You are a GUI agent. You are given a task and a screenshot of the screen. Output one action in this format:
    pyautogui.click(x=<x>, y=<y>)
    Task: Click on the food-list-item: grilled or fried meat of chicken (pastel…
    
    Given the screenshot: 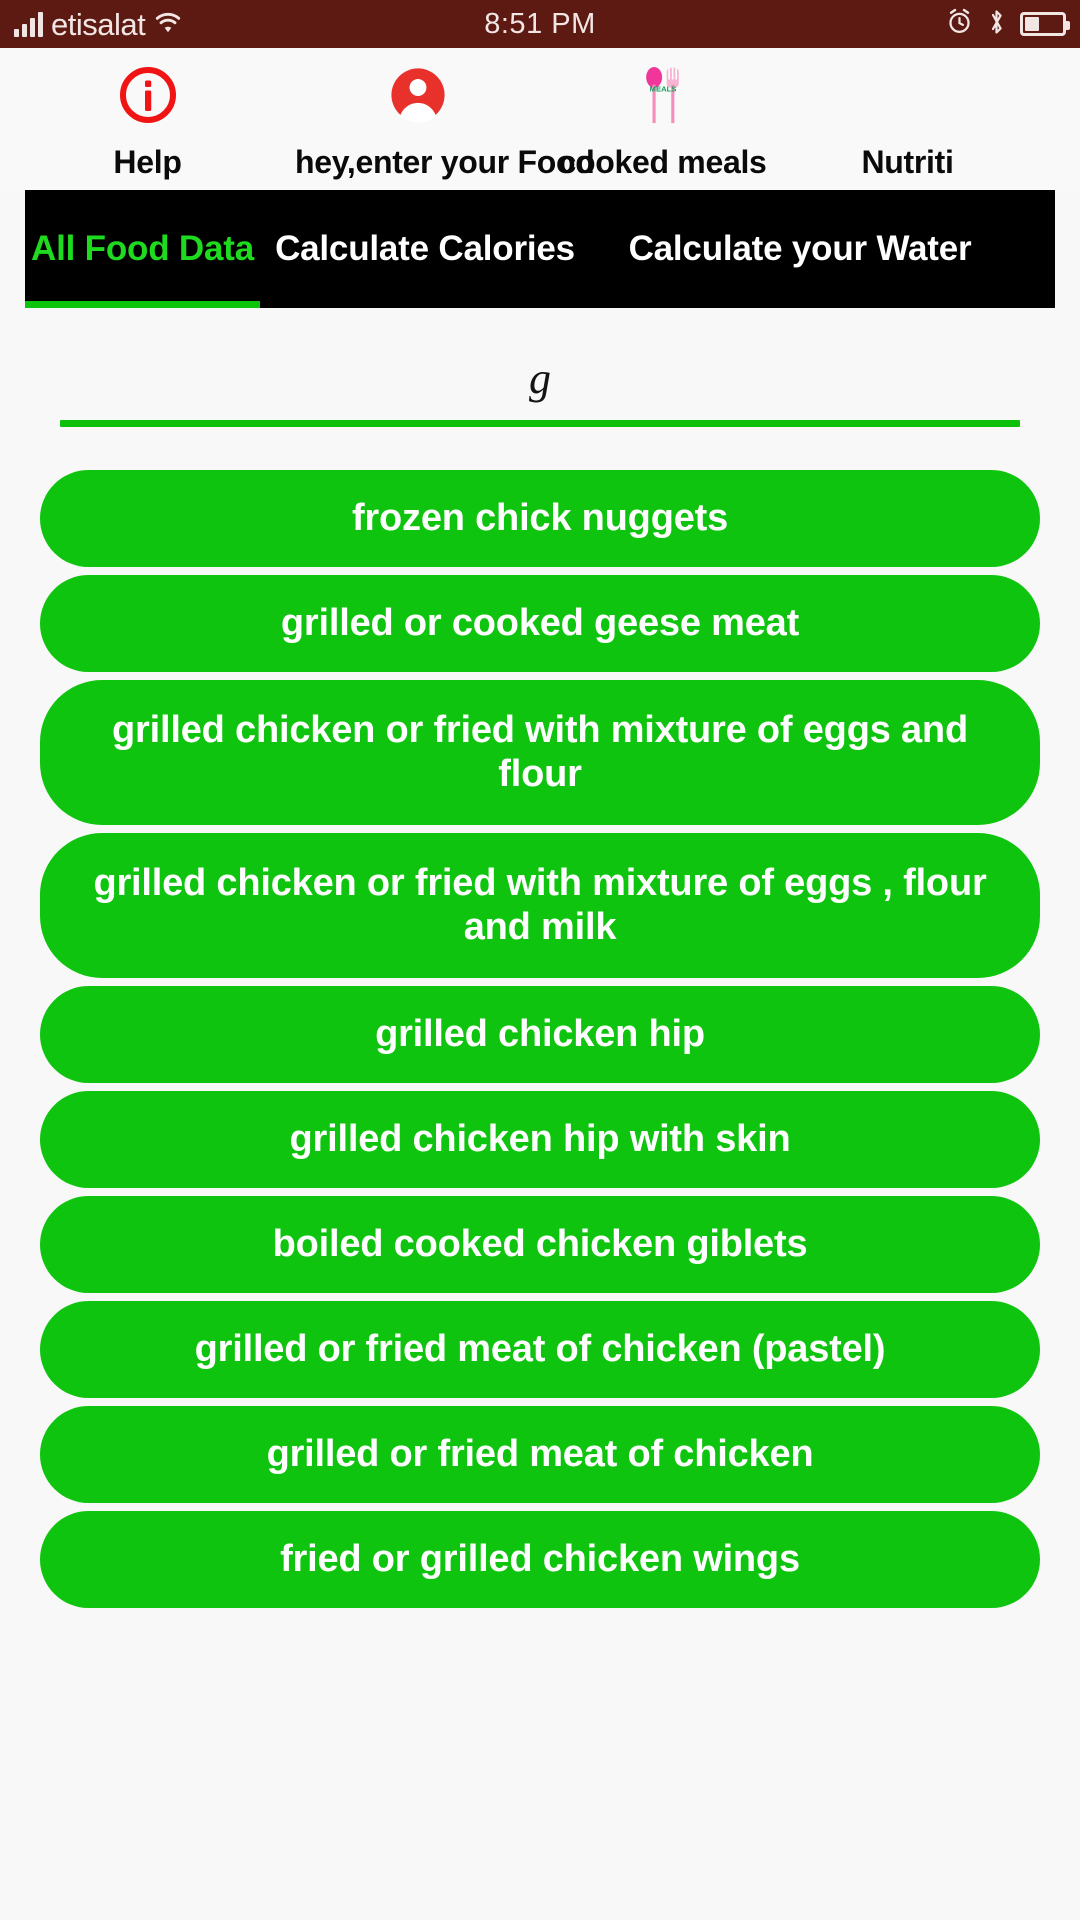 What is the action you would take?
    pyautogui.click(x=540, y=1349)
    